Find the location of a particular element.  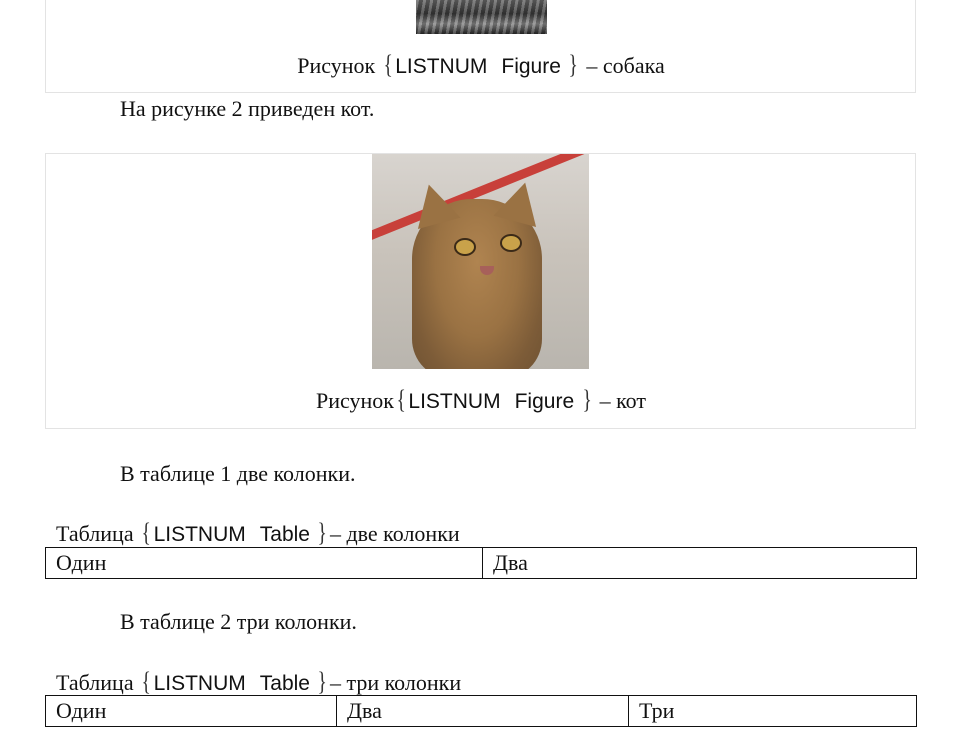

table-cell: Три is located at coordinates (772, 711).